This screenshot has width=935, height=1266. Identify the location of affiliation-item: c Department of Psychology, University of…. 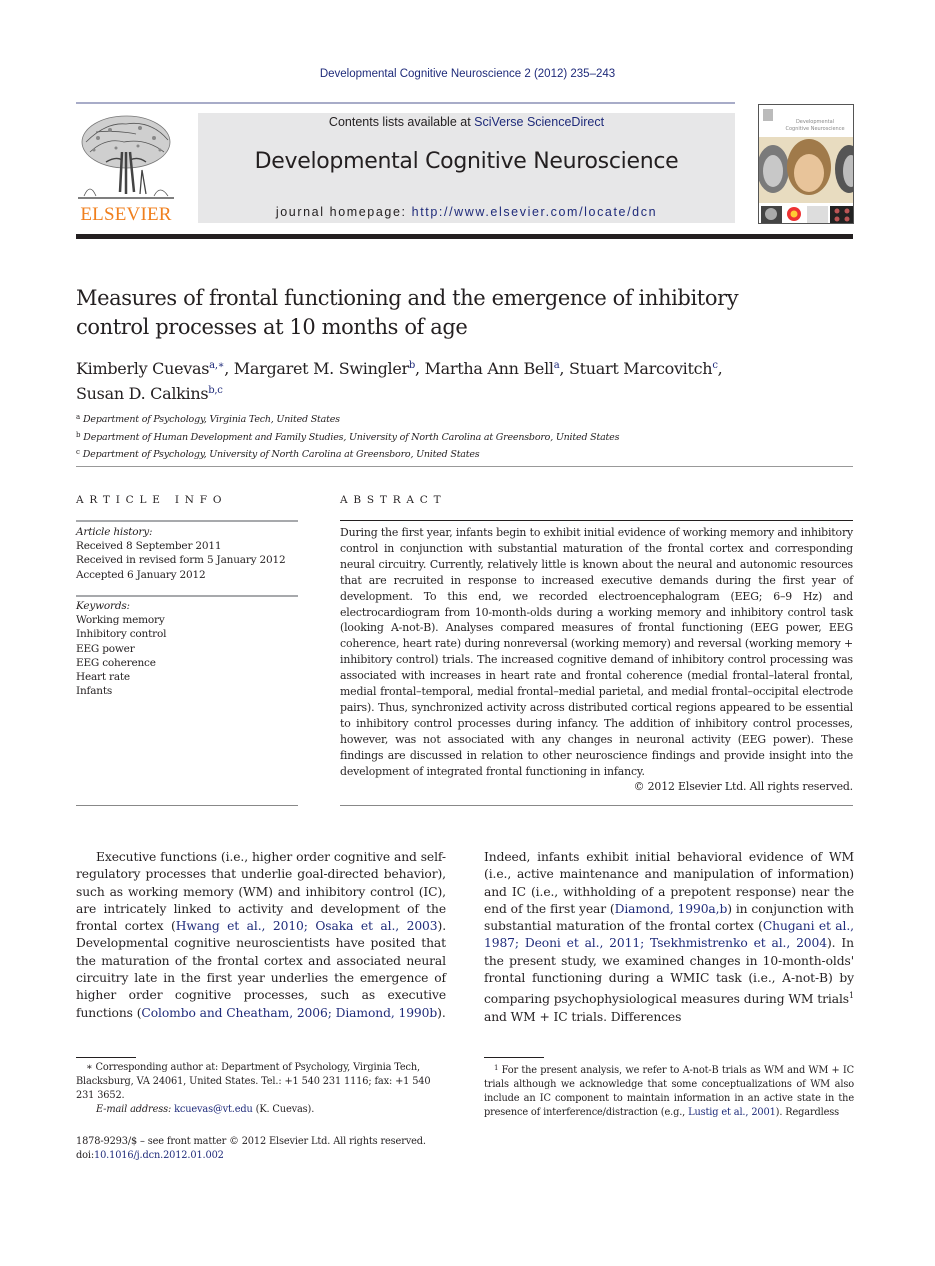
(466, 454).